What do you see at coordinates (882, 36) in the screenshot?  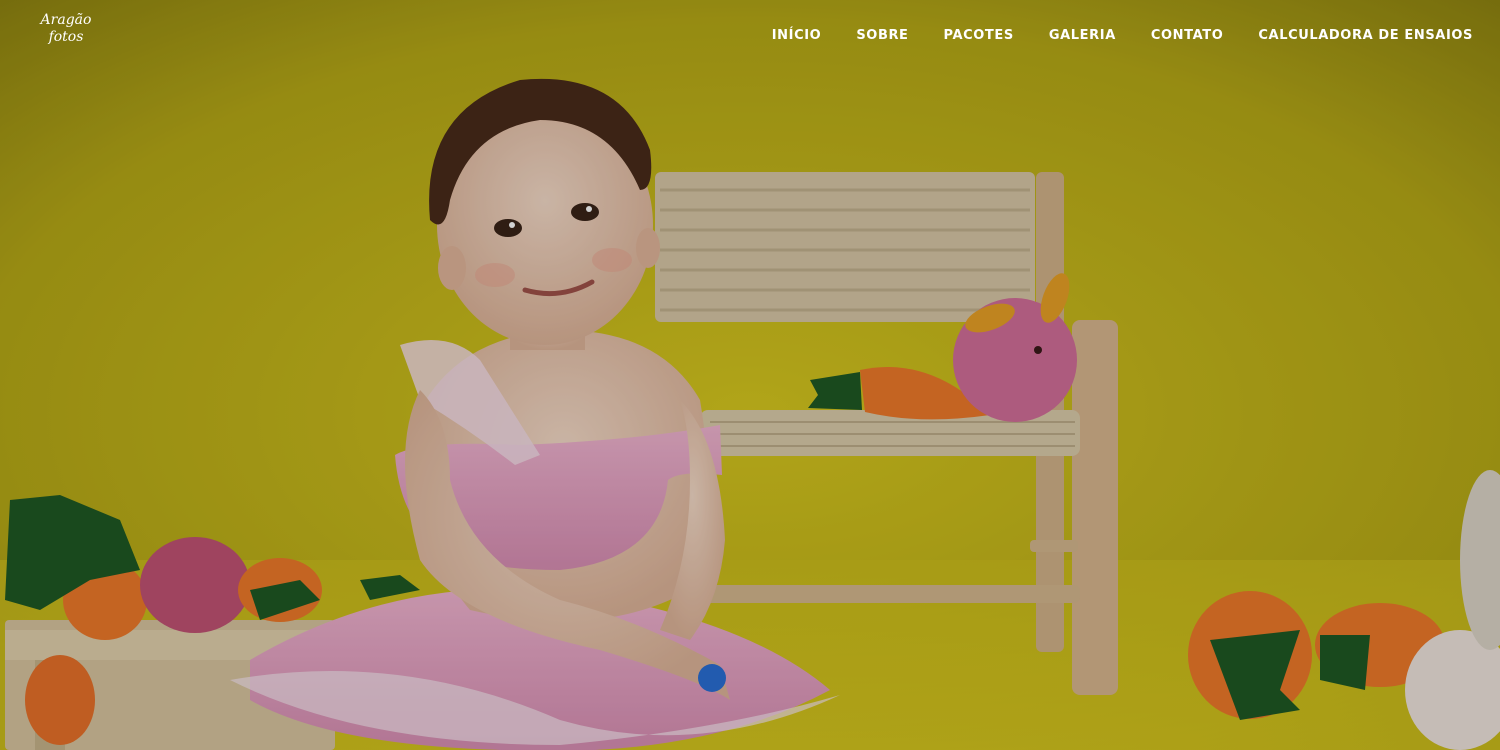 I see `nav-item-sobre: SOBRE` at bounding box center [882, 36].